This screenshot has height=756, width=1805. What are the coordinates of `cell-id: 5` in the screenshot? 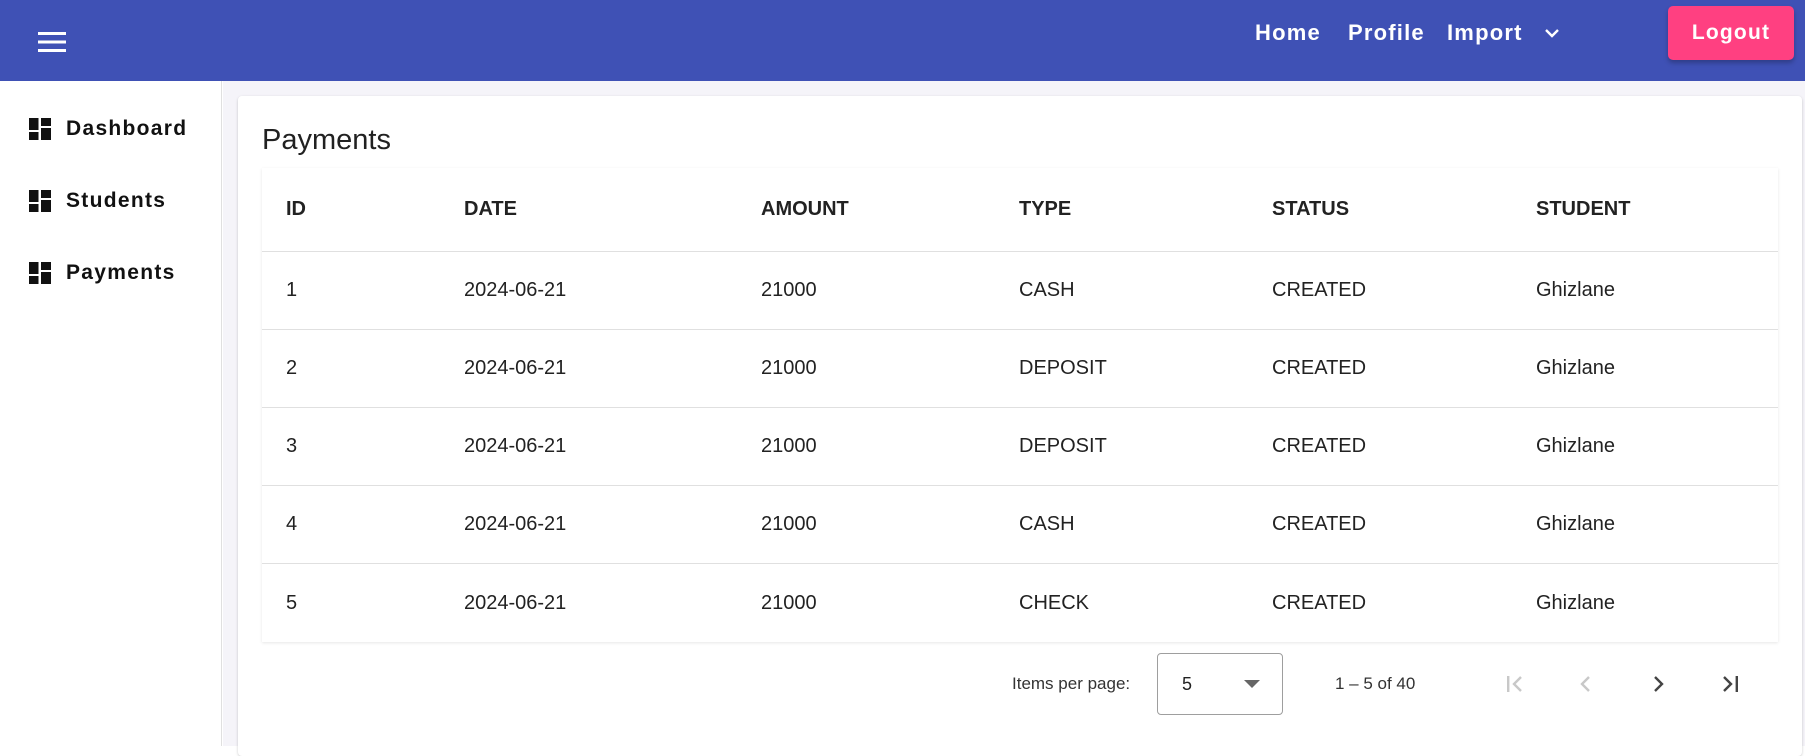 It's located at (292, 602).